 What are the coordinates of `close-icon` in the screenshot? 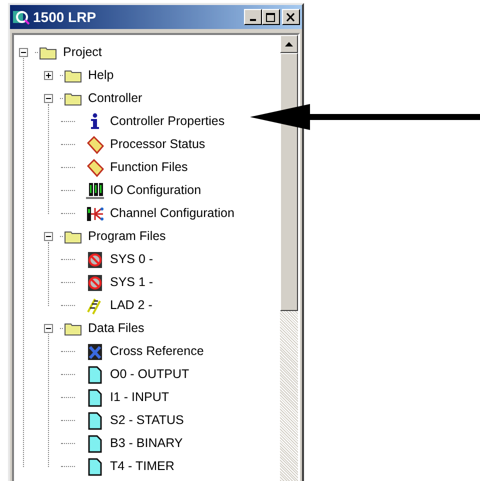 It's located at (291, 17).